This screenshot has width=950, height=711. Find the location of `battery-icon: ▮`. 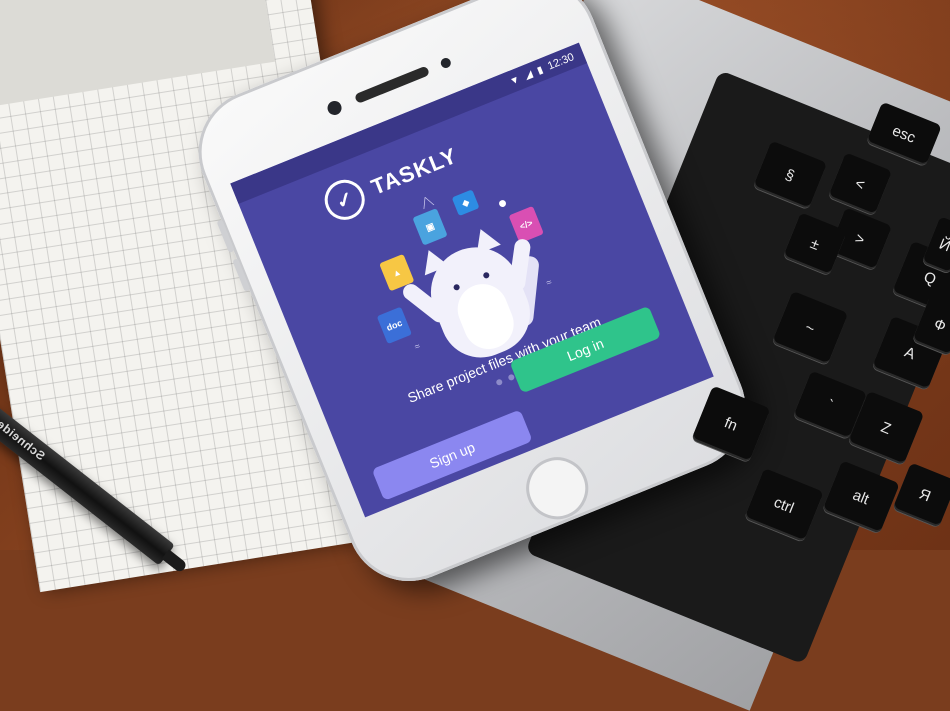

battery-icon: ▮ is located at coordinates (540, 70).